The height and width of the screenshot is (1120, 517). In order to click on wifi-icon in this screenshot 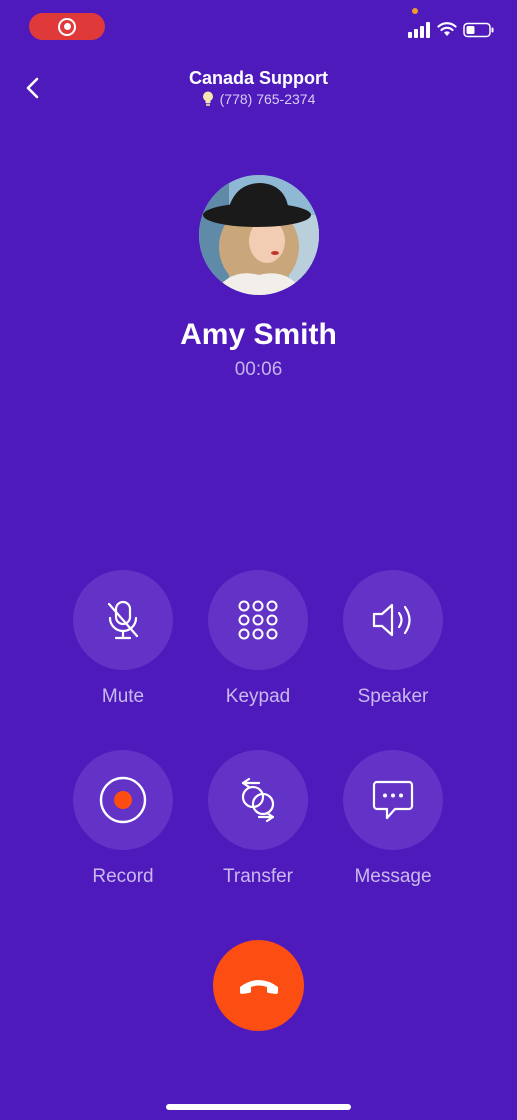, I will do `click(447, 29)`.